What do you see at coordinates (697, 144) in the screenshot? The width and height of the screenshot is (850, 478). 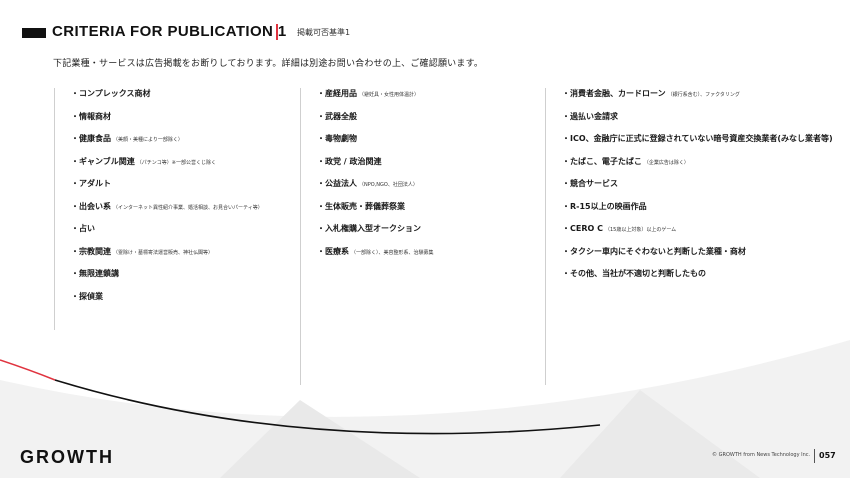 I see `criteria-item: ・ICO、金融庁に正式に登録されていない暗号資産交換業者(みなし業者等)` at bounding box center [697, 144].